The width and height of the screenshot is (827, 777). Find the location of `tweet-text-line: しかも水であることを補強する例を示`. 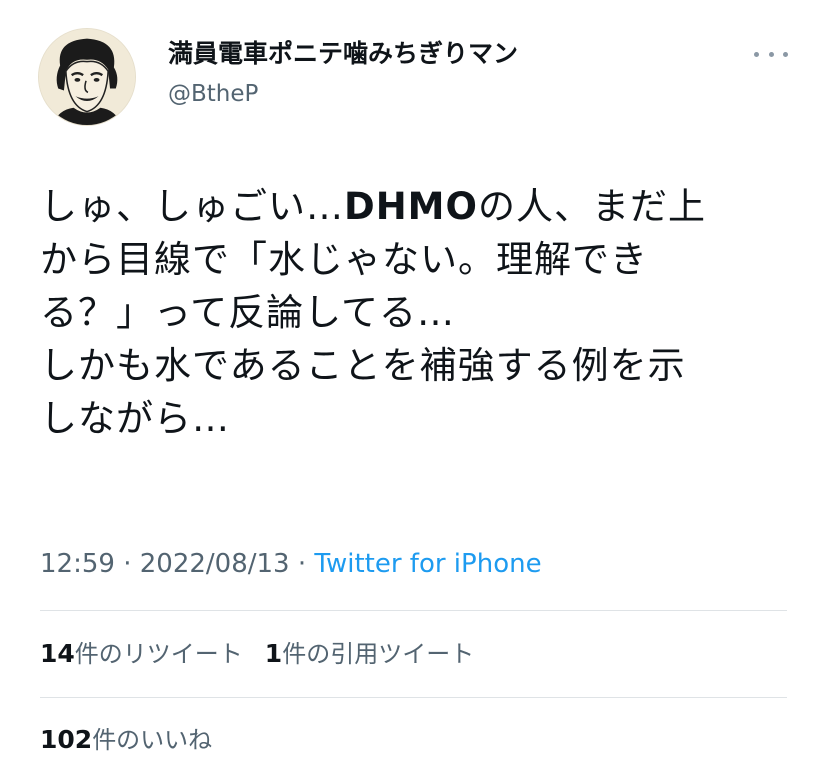

tweet-text-line: しかも水であることを補強する例を示 is located at coordinates (363, 365).